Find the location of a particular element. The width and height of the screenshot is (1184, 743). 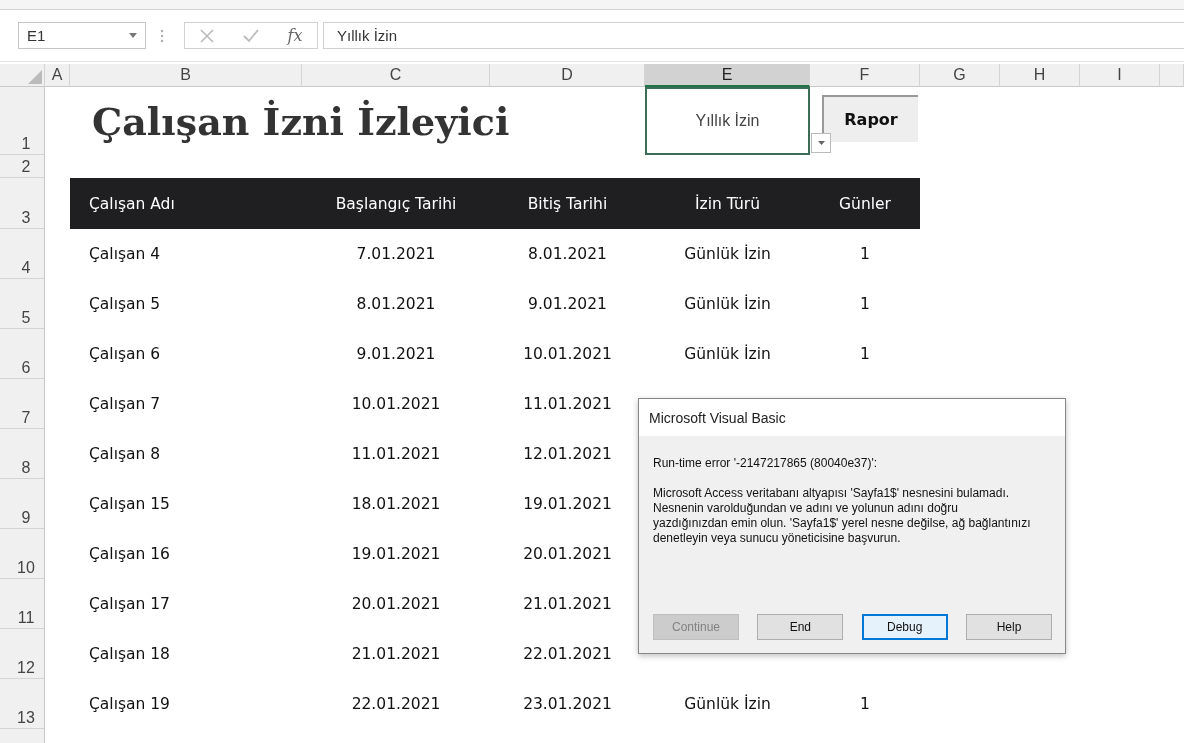

dropdown-button is located at coordinates (821, 143).